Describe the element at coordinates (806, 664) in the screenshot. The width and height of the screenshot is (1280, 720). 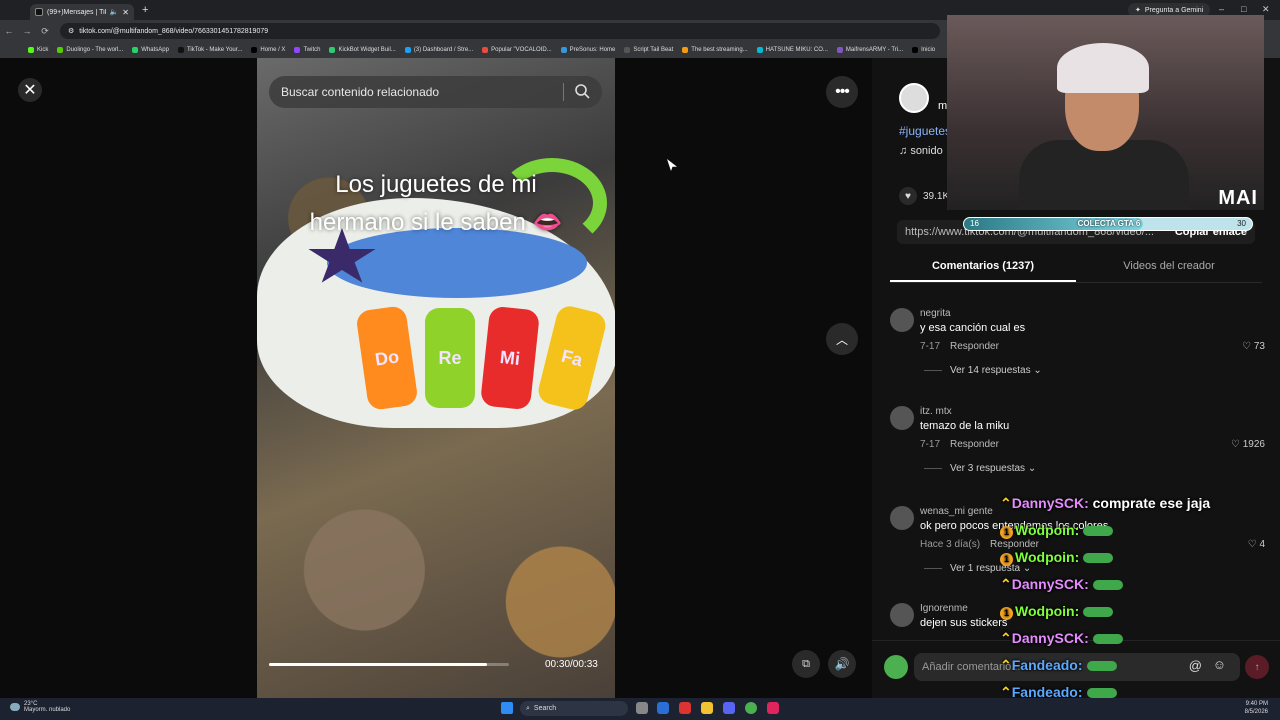
I see `picture-in-picture-button: ⧉` at that location.